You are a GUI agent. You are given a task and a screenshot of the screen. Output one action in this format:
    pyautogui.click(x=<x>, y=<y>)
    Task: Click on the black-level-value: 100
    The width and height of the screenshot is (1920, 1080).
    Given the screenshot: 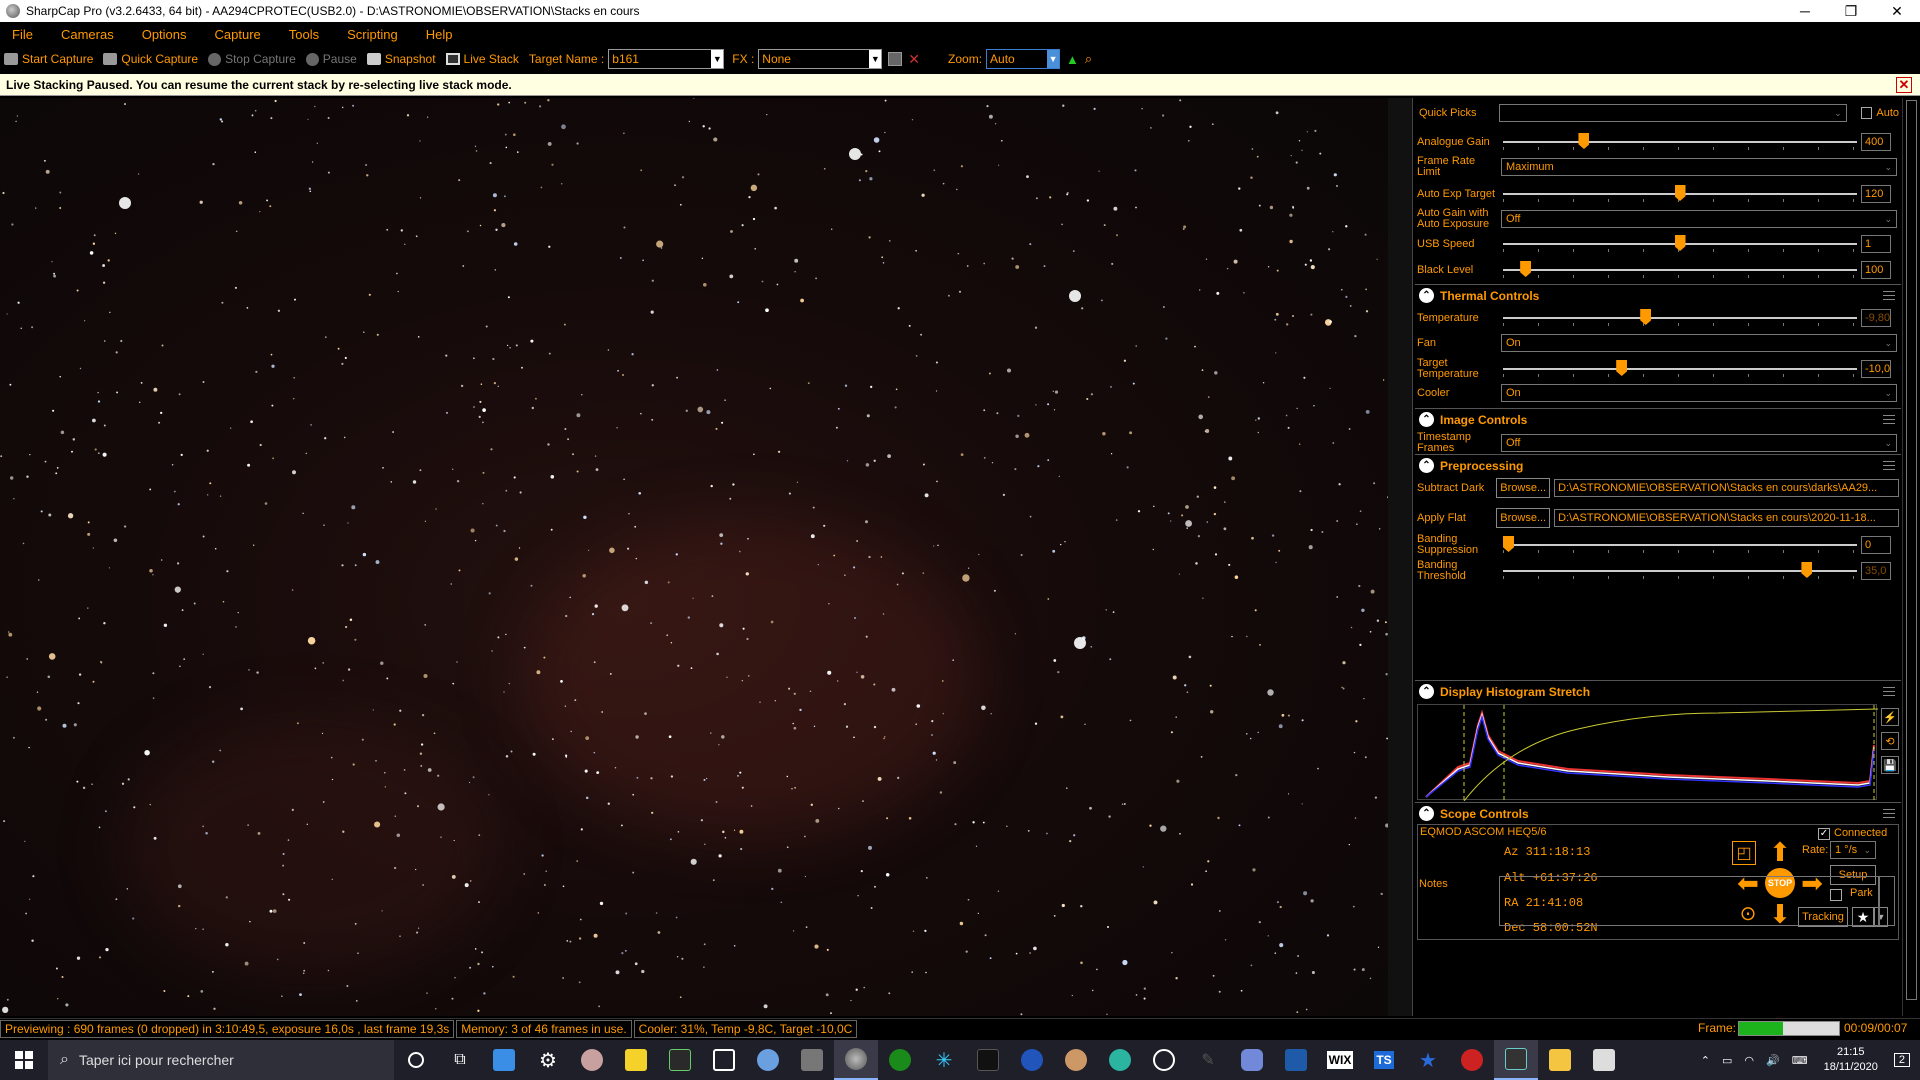 What is the action you would take?
    pyautogui.click(x=1876, y=270)
    